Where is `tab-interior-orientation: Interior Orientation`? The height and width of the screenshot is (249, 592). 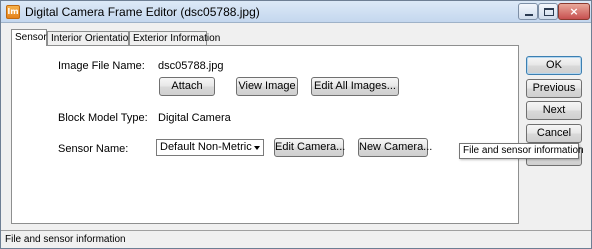
tab-interior-orientation: Interior Orientation is located at coordinates (90, 38).